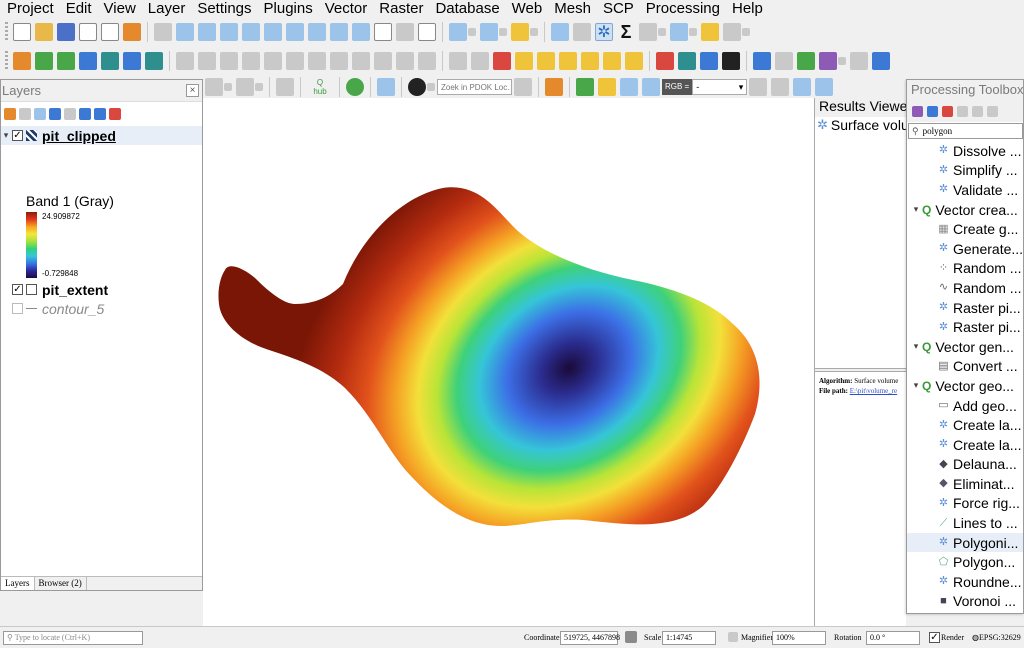  Describe the element at coordinates (527, 8) in the screenshot. I see `menu-web: Web` at that location.